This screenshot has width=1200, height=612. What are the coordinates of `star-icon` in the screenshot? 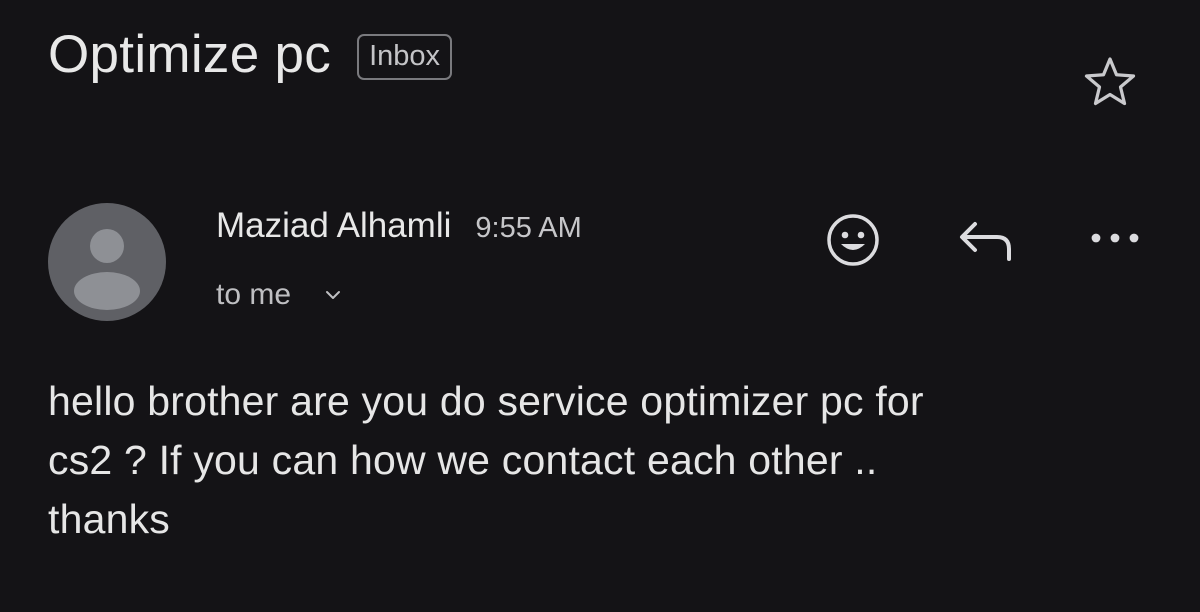 It's located at (1110, 82).